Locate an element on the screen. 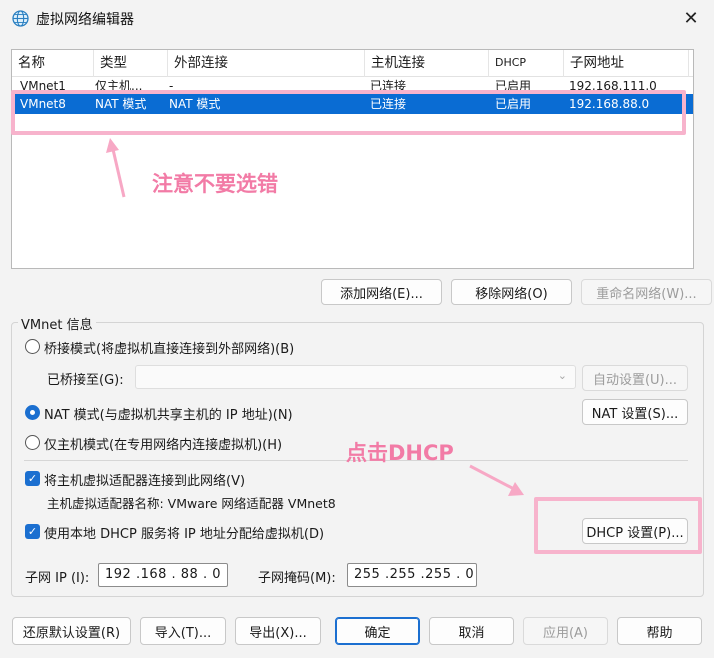  bridge-mode-radio is located at coordinates (32, 346).